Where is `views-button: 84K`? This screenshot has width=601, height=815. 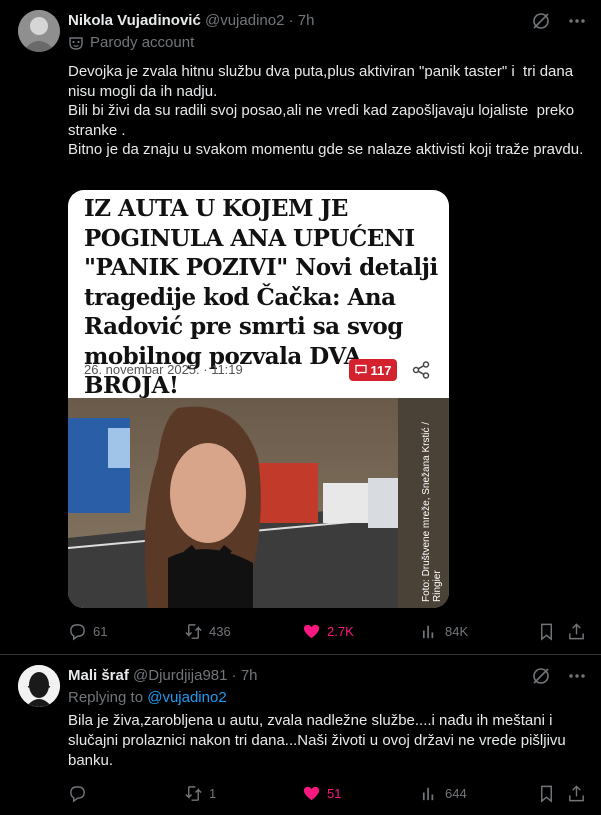 views-button: 84K is located at coordinates (444, 631).